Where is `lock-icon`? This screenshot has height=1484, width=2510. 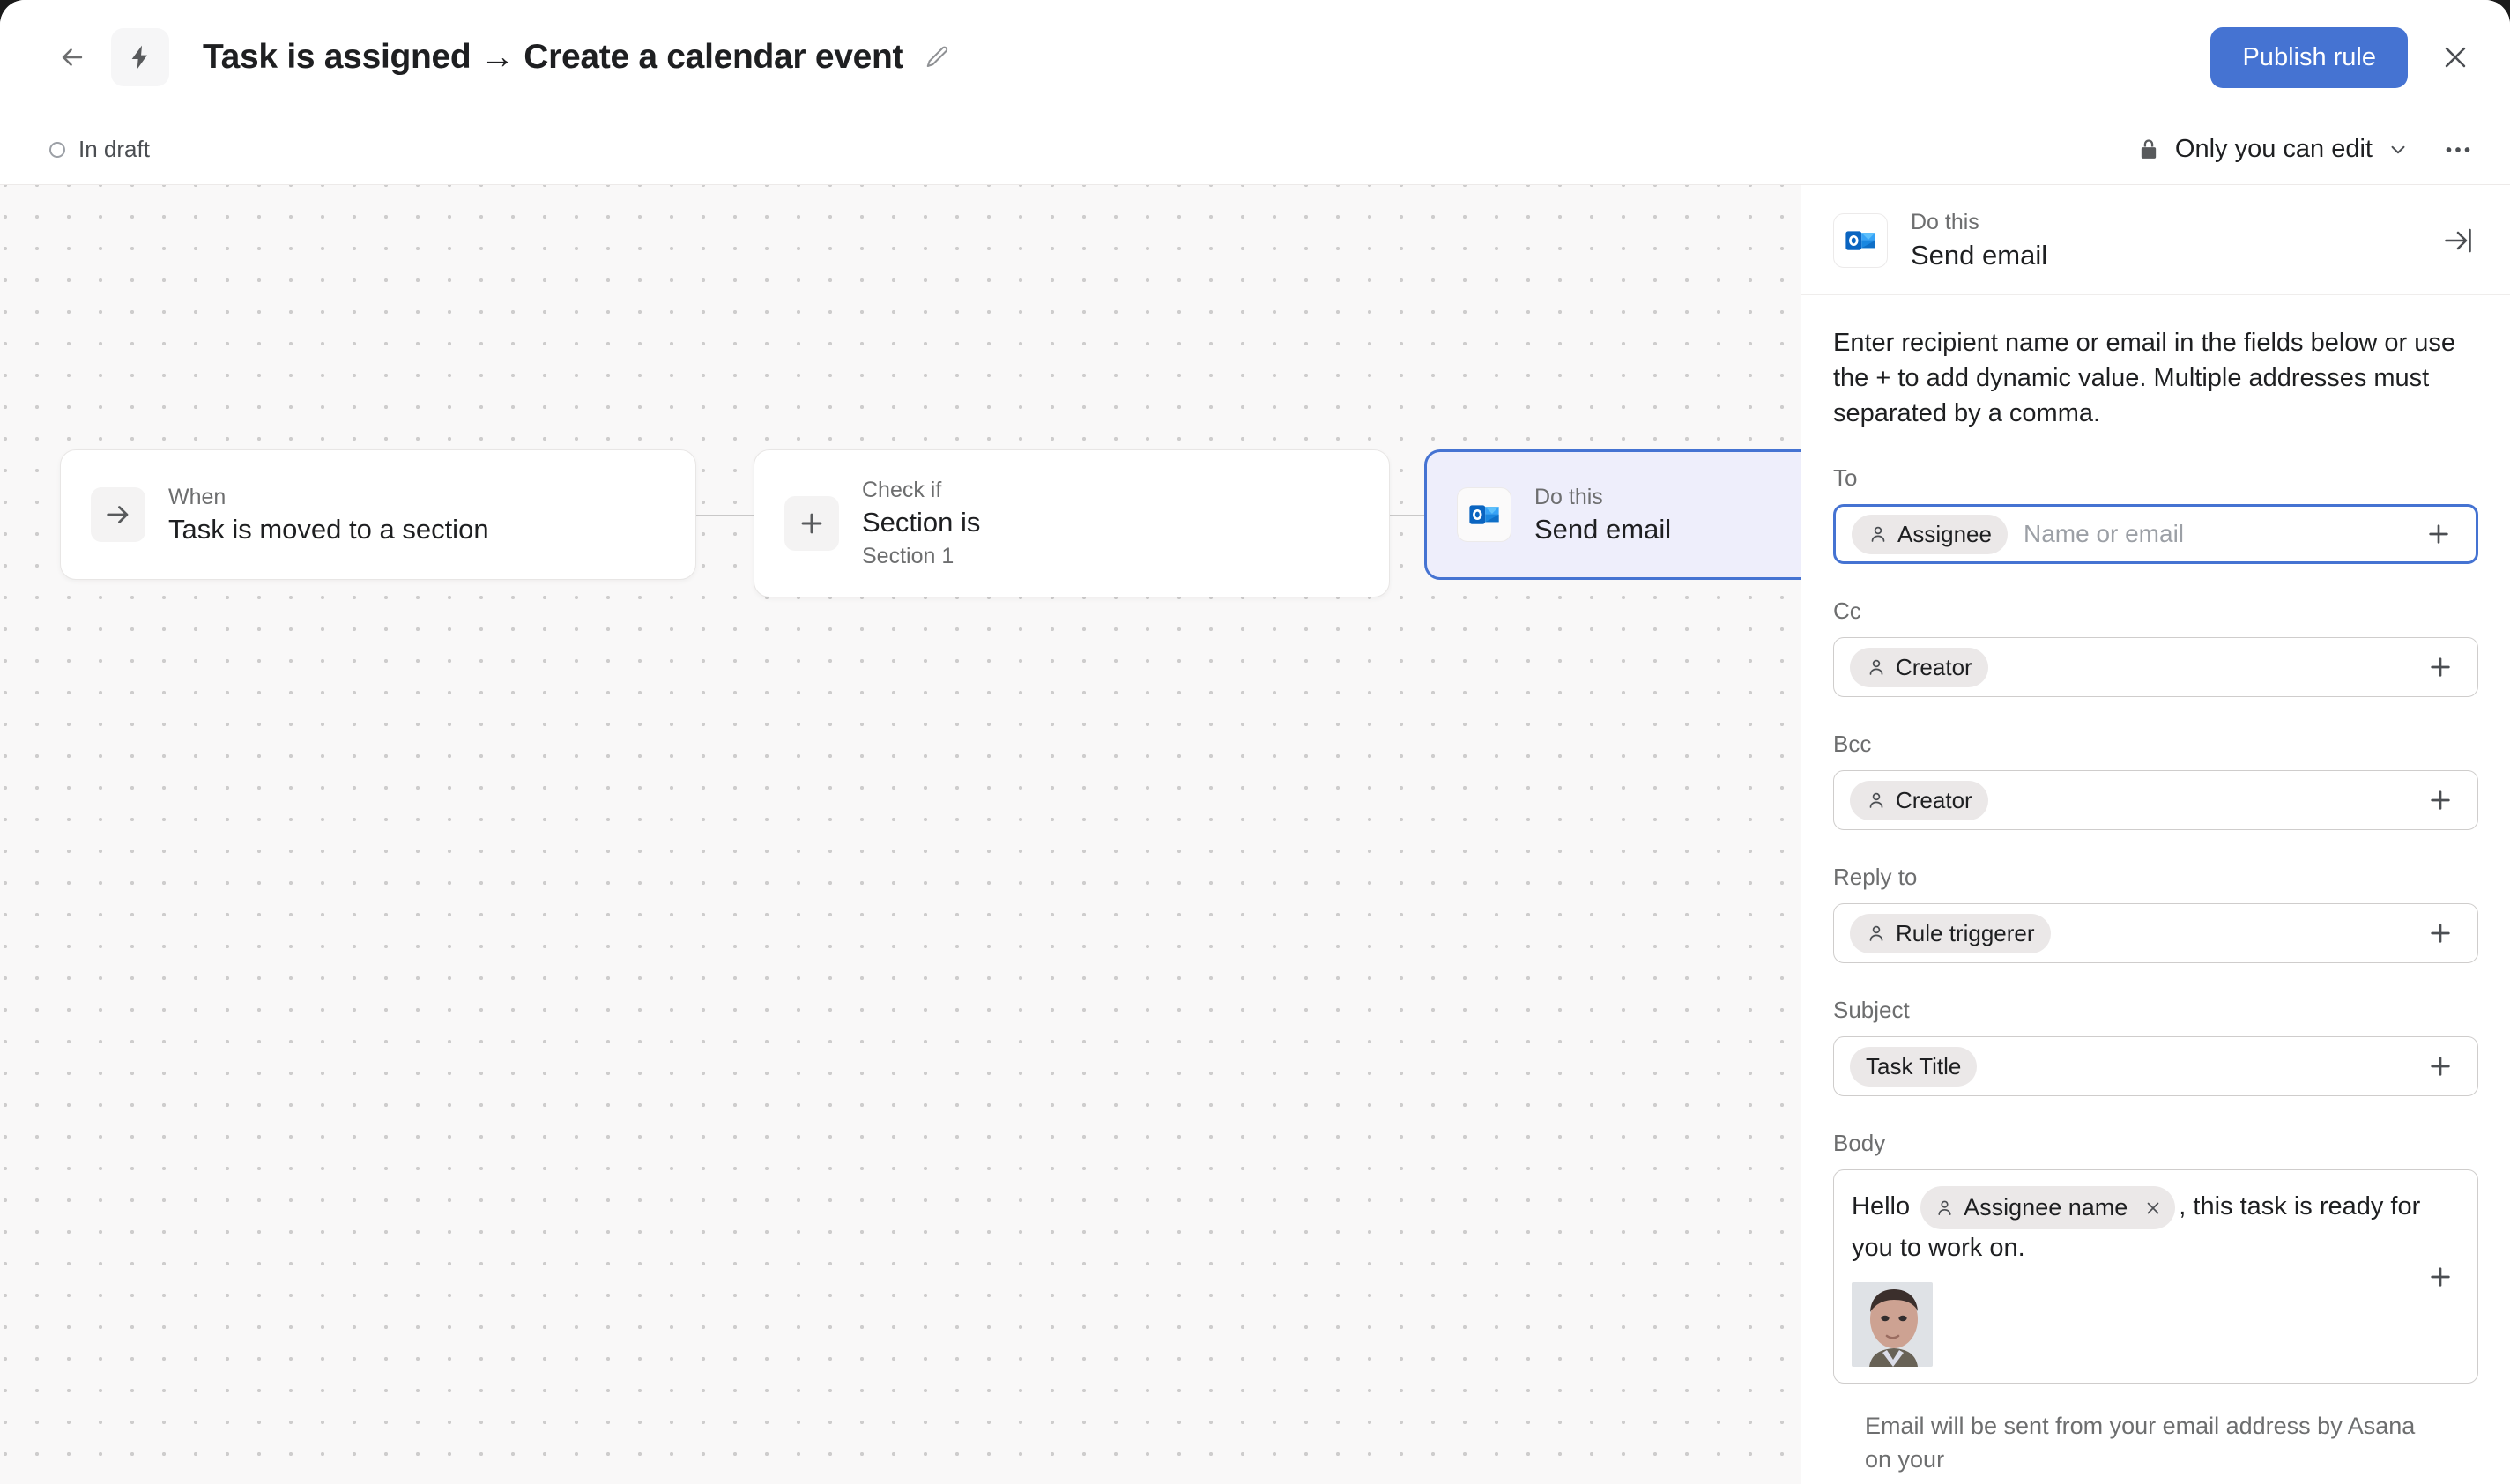
lock-icon is located at coordinates (2149, 148).